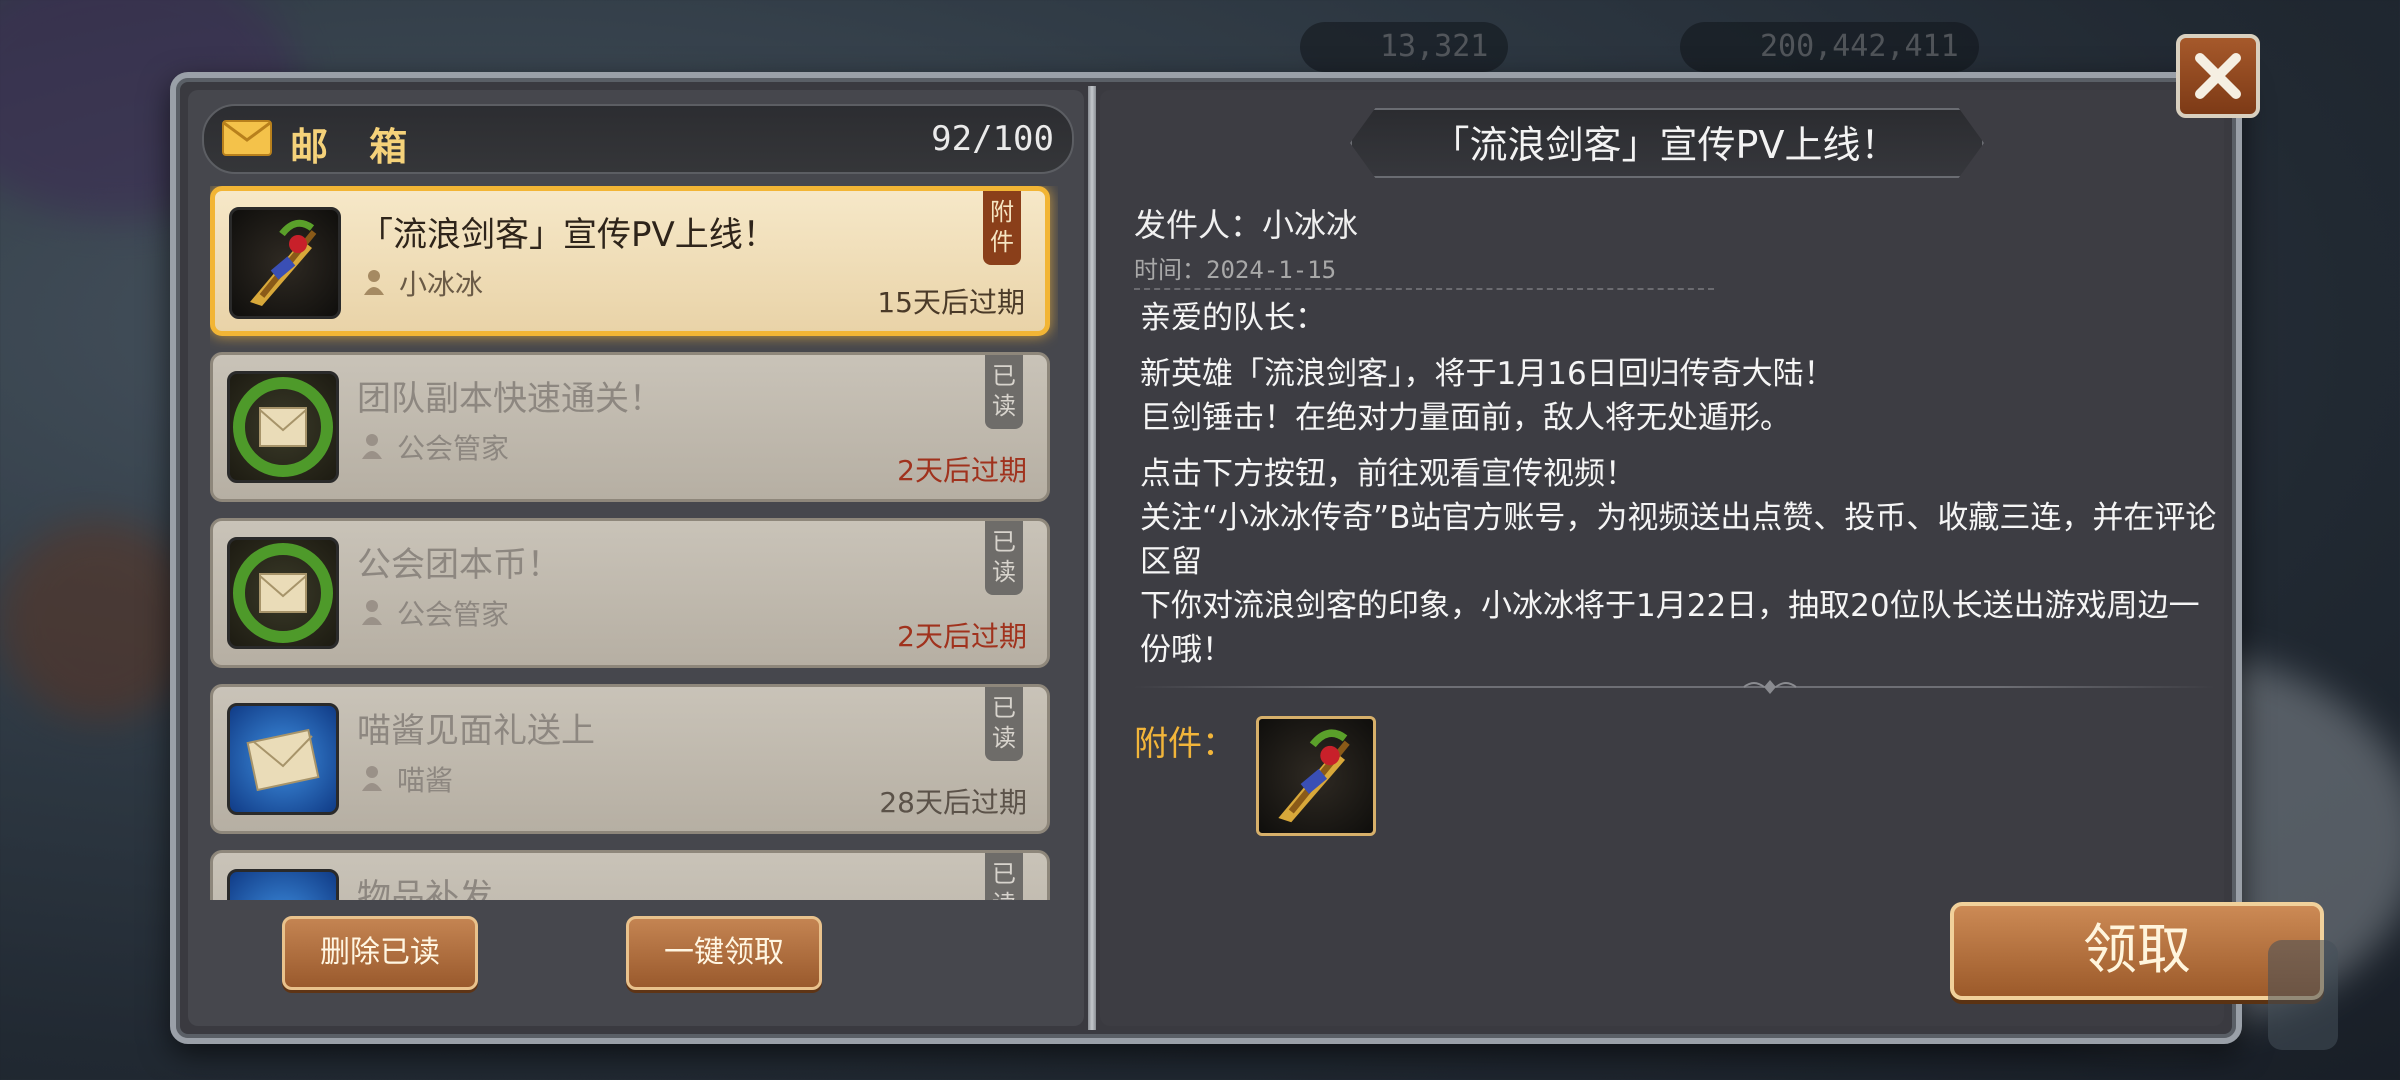 Image resolution: width=2400 pixels, height=1080 pixels. What do you see at coordinates (1674, 687) in the screenshot?
I see `attachment-divider` at bounding box center [1674, 687].